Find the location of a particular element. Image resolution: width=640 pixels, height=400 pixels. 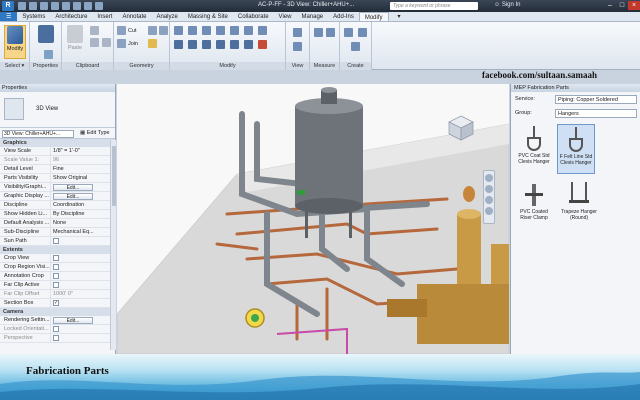

edit-type-button: ▦ Edit Type is located at coordinates (95, 133).